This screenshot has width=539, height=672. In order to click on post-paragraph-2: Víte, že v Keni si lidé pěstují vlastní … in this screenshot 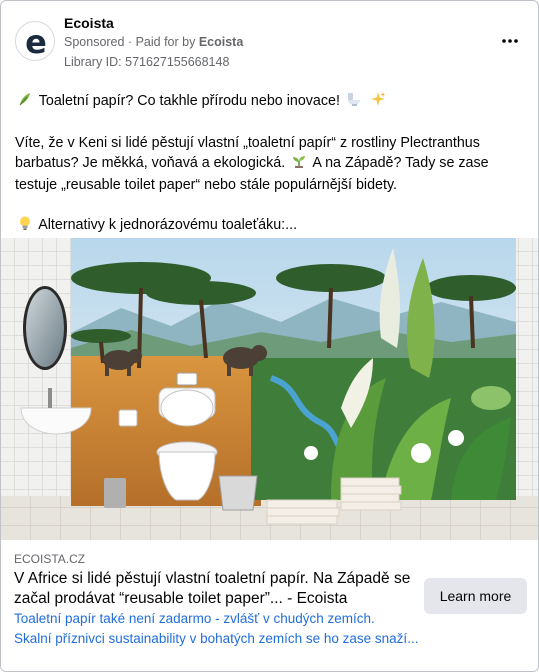, I will do `click(271, 164)`.